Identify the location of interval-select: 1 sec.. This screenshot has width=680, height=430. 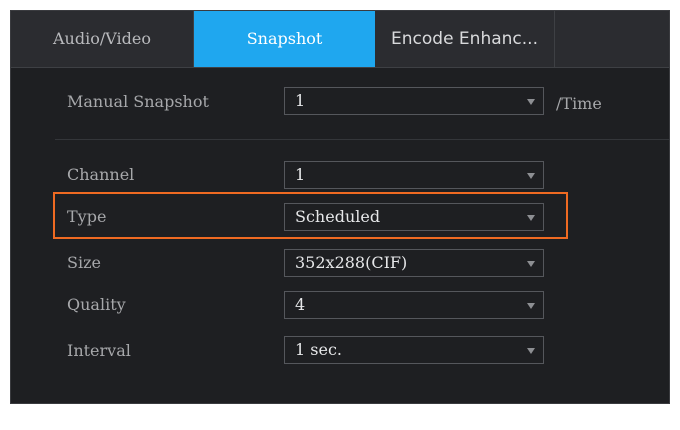
(414, 350).